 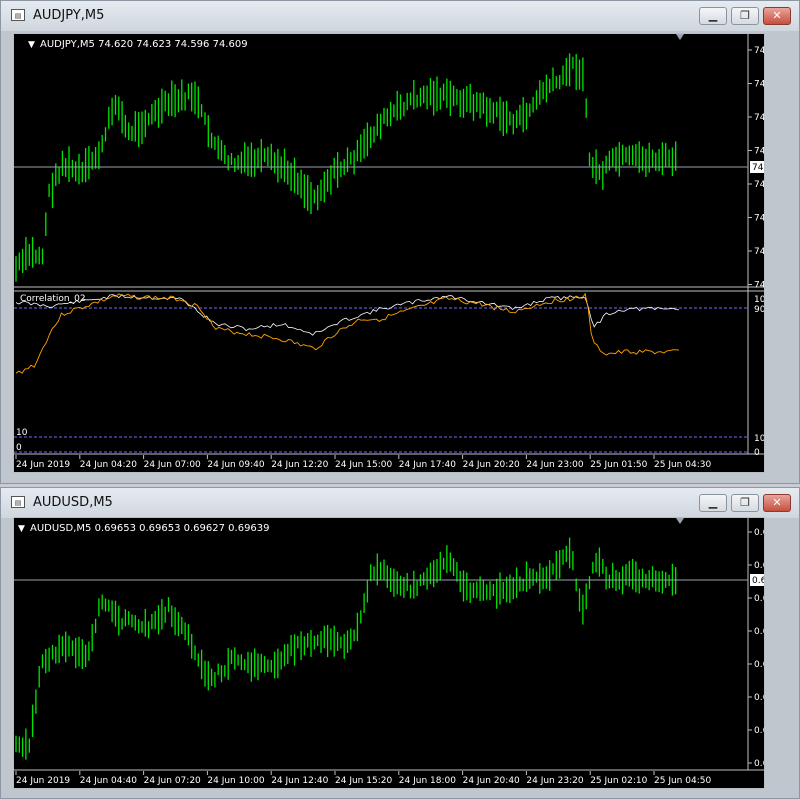 I want to click on time-label: 25 Jun 04:30, so click(x=682, y=465).